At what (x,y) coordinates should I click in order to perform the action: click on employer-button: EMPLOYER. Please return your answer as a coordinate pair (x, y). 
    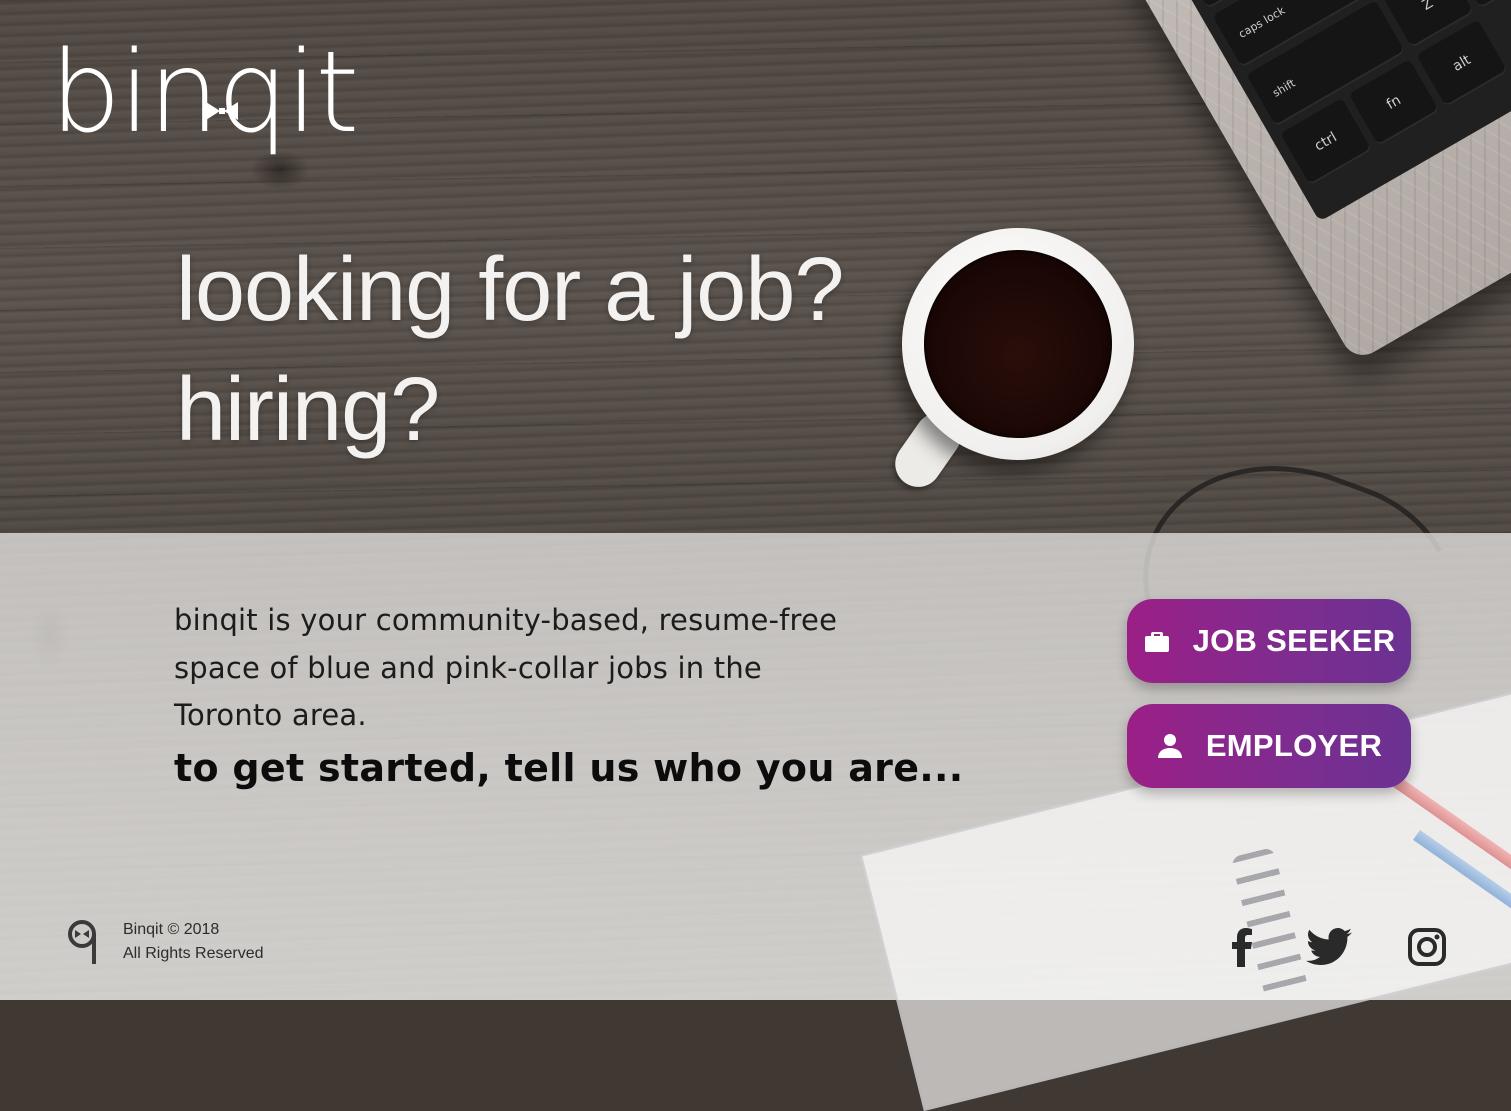
    Looking at the image, I should click on (1269, 746).